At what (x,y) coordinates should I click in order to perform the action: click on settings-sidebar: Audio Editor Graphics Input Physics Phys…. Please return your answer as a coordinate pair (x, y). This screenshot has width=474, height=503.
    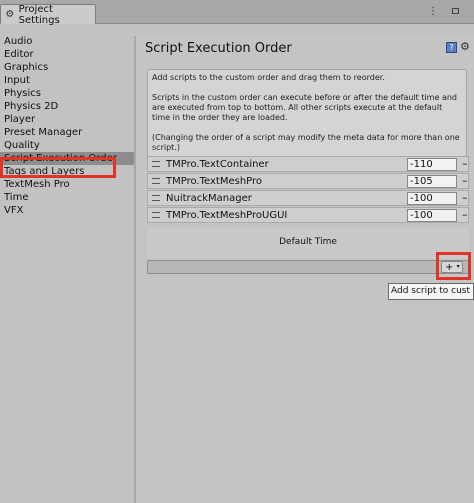
    Looking at the image, I should click on (67, 126).